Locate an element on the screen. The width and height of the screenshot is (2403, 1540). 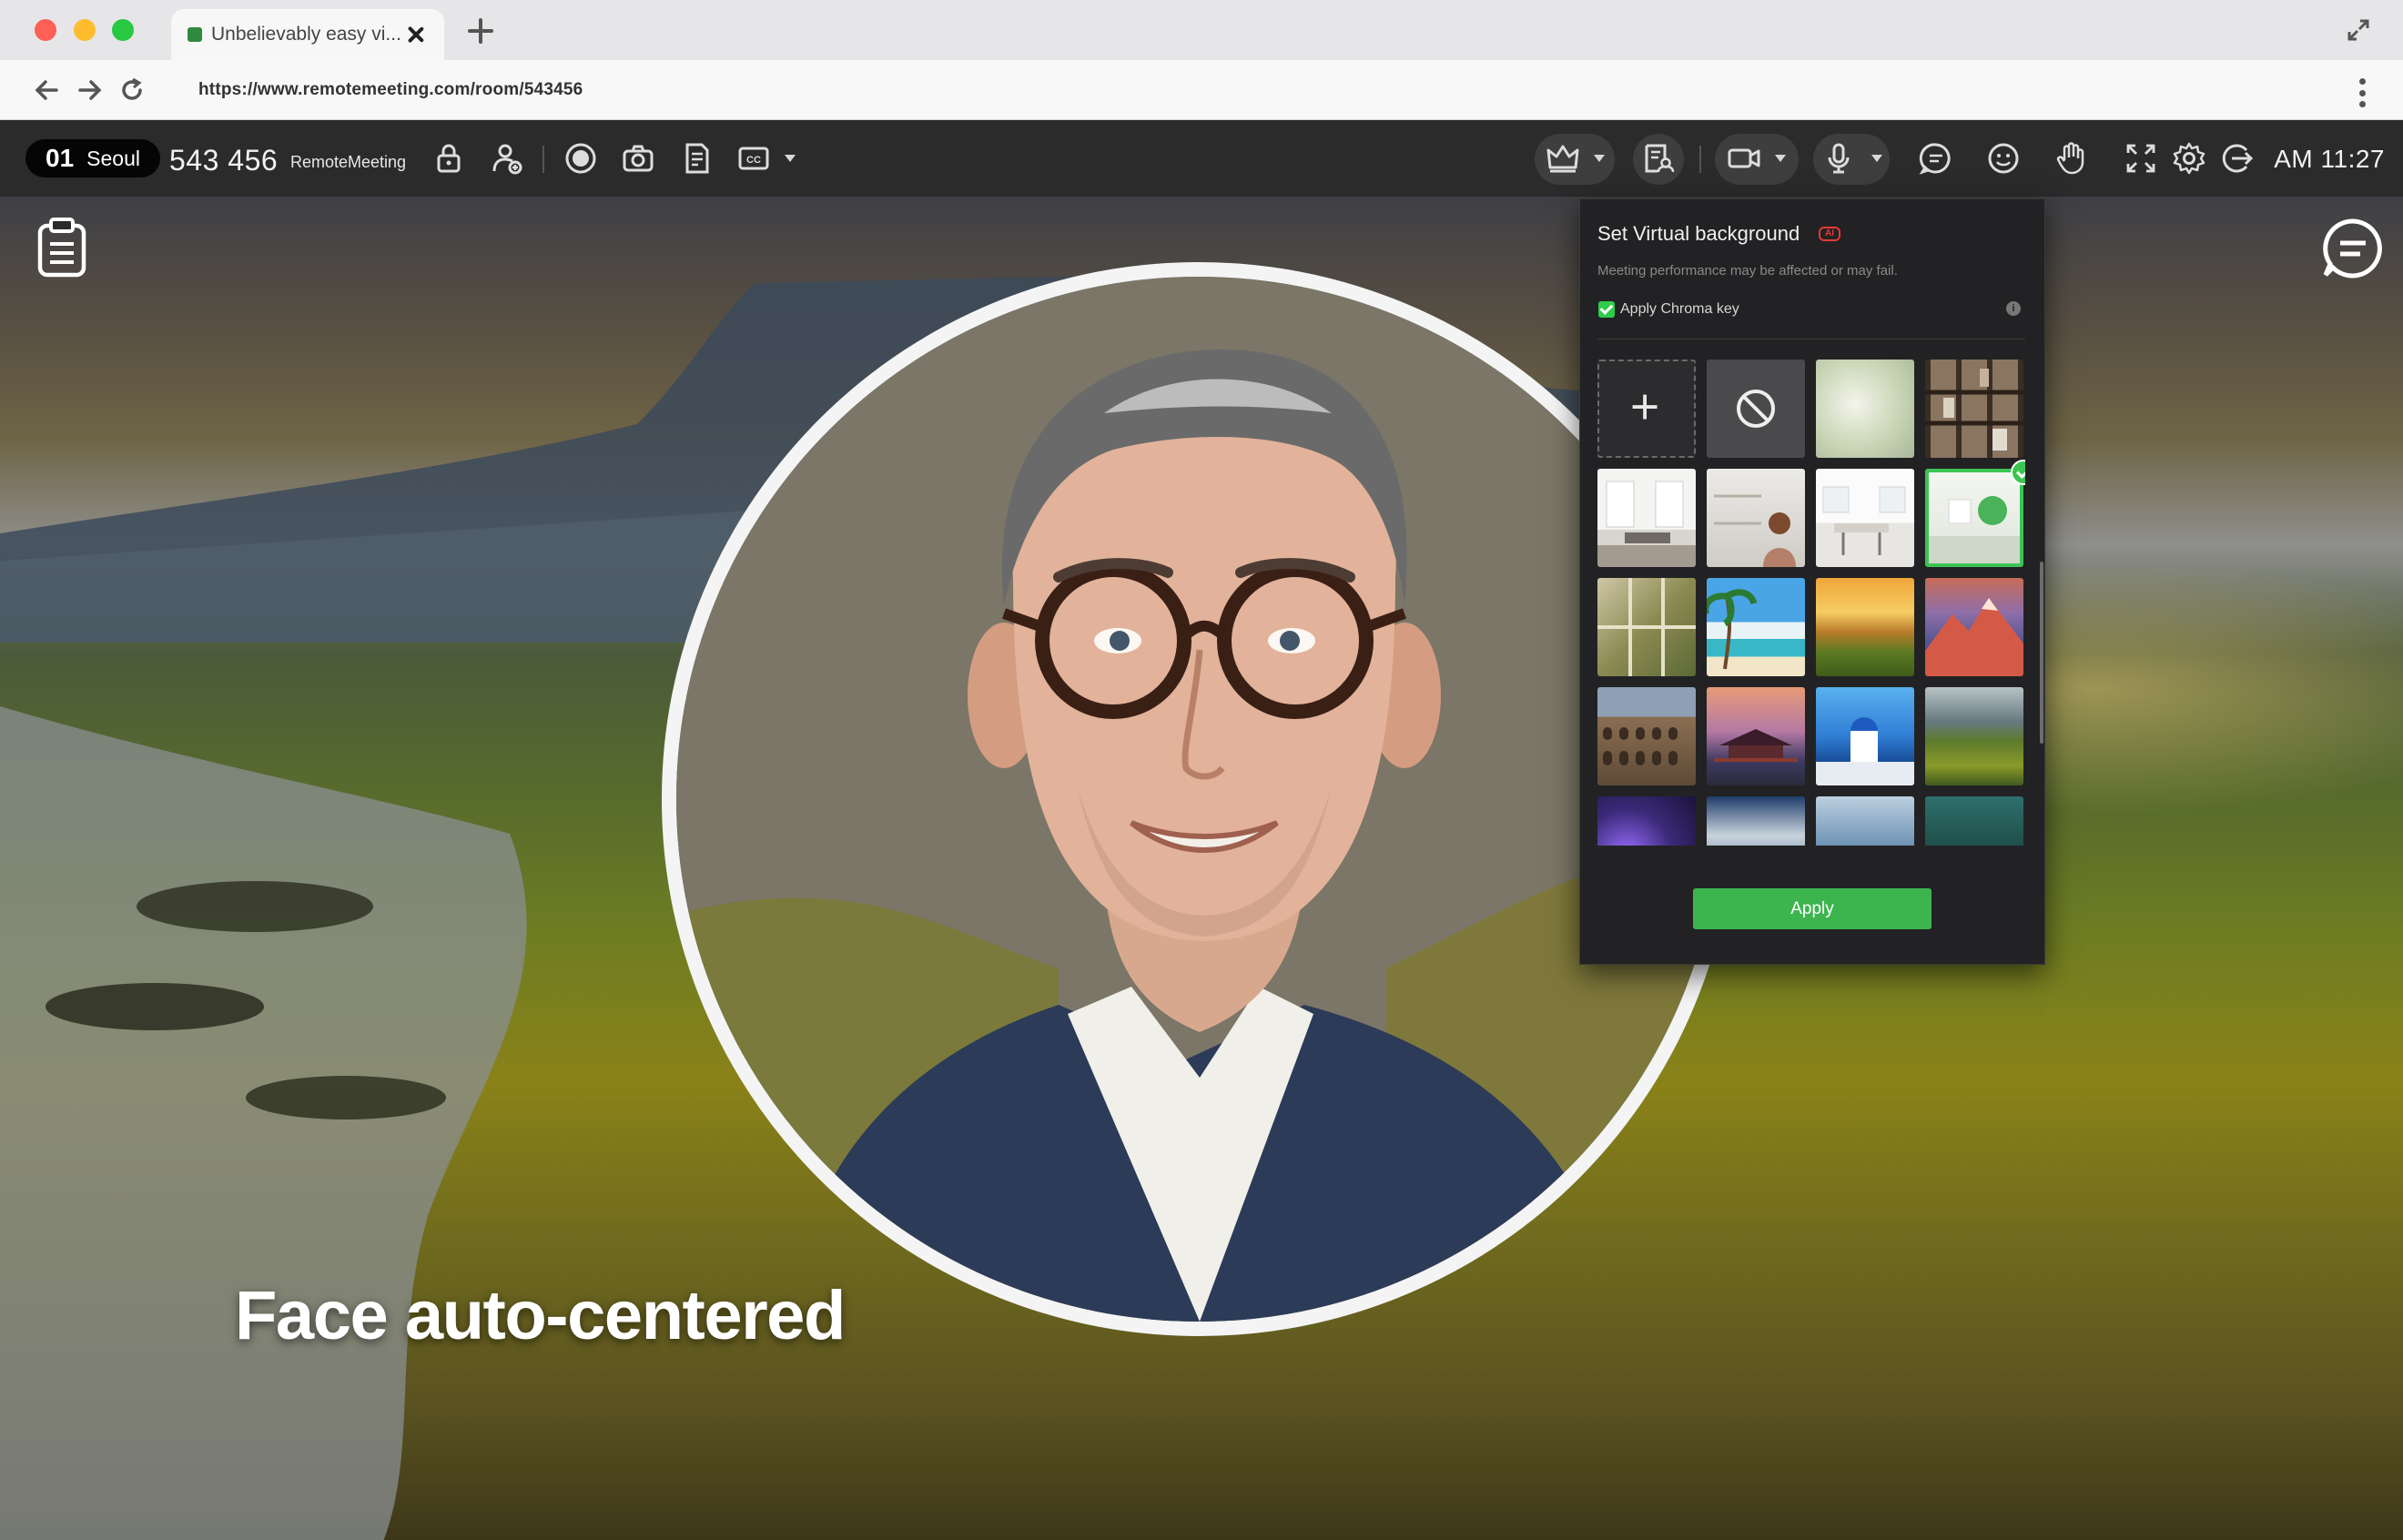
background-calm-sea is located at coordinates (1865, 821).